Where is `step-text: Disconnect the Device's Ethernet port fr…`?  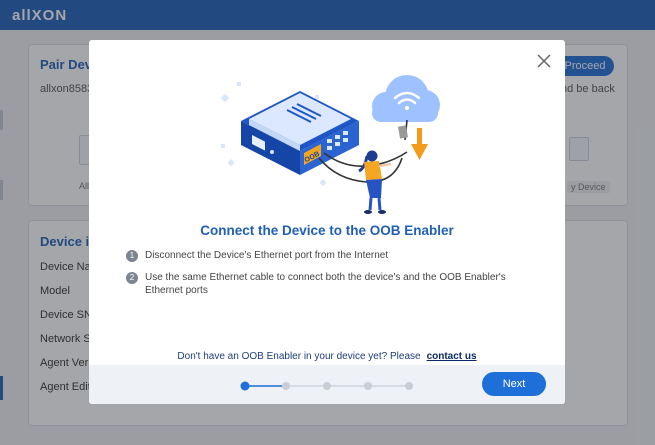
step-text: Disconnect the Device's Ethernet port fr… is located at coordinates (267, 255).